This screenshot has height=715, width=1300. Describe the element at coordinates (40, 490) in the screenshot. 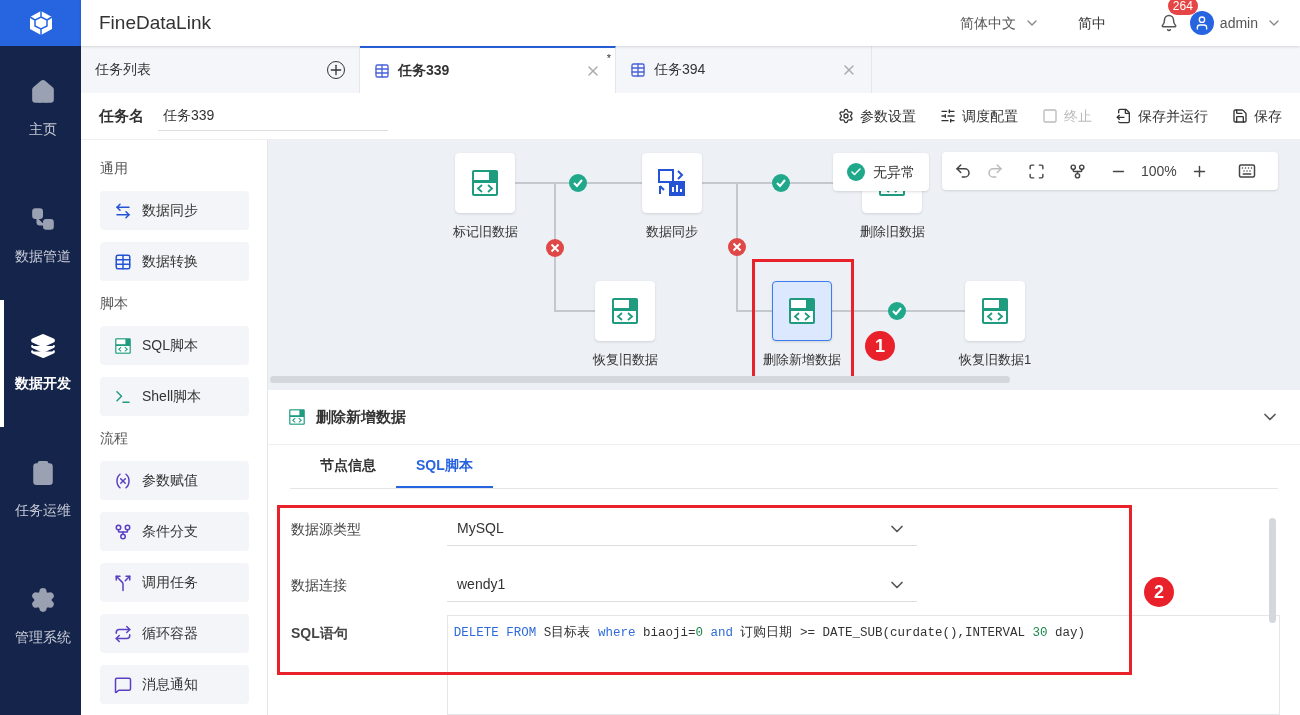

I see `nav-item: 任务运维` at that location.